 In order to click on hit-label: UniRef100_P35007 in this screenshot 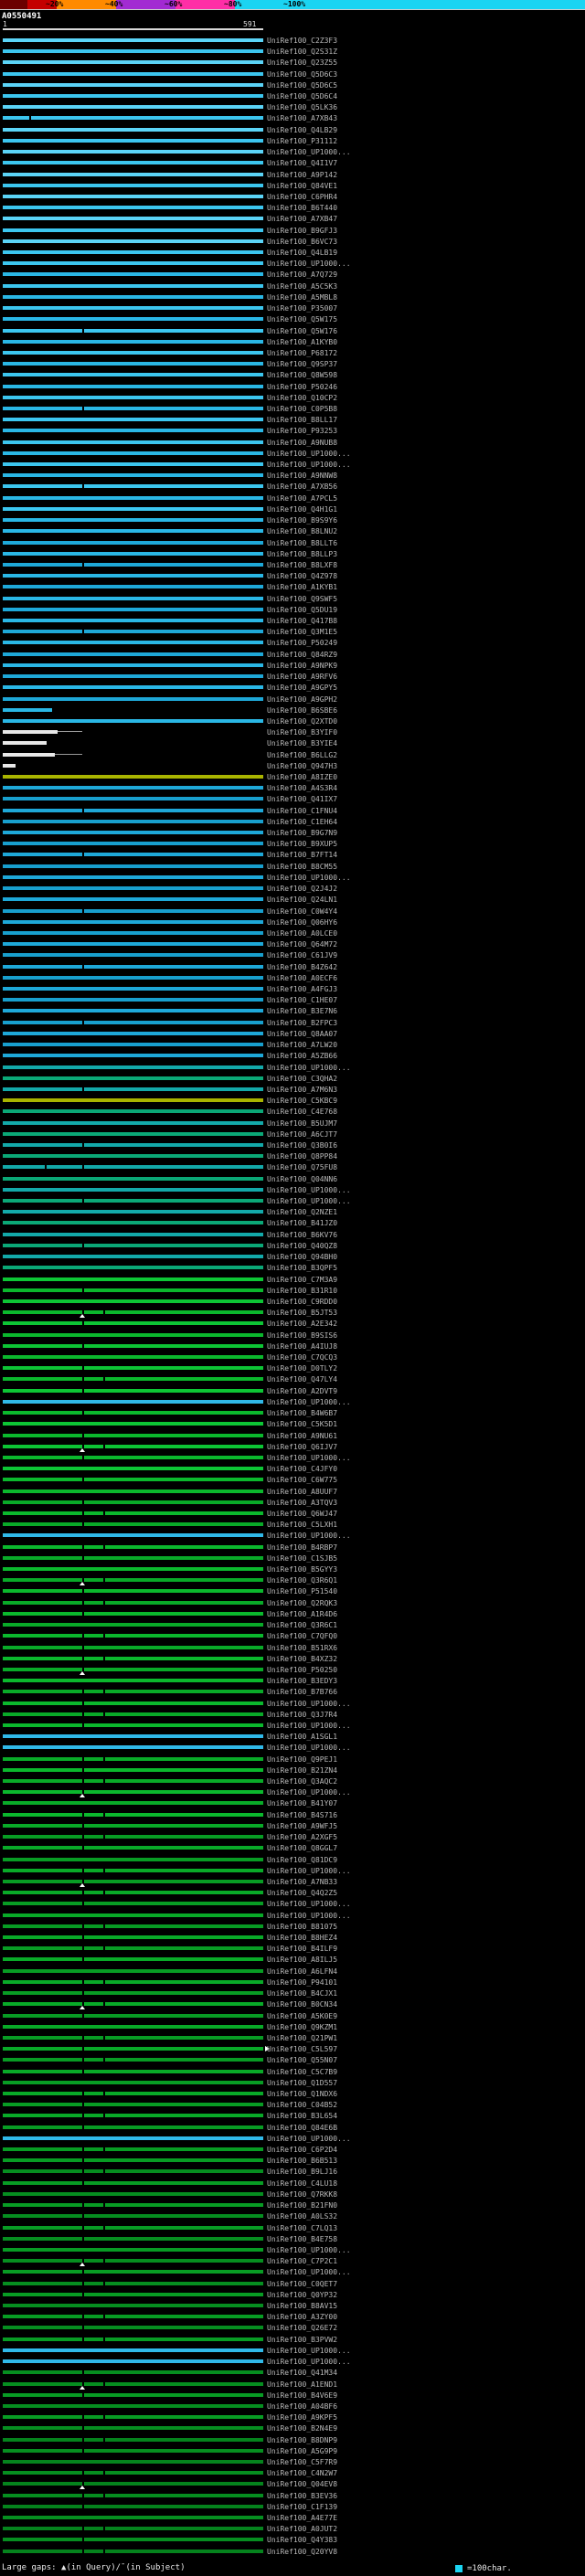, I will do `click(302, 308)`.